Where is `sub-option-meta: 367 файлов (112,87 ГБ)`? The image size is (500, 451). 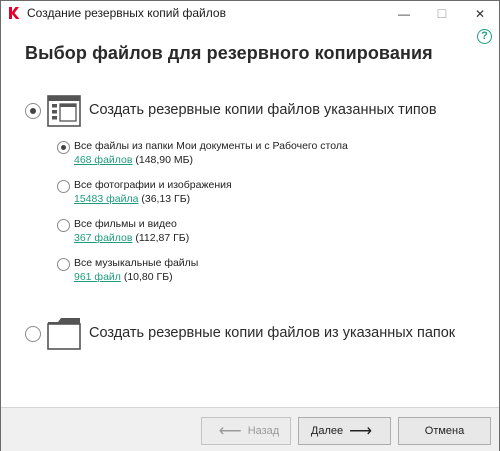
sub-option-meta: 367 файлов (112,87 ГБ) is located at coordinates (131, 238).